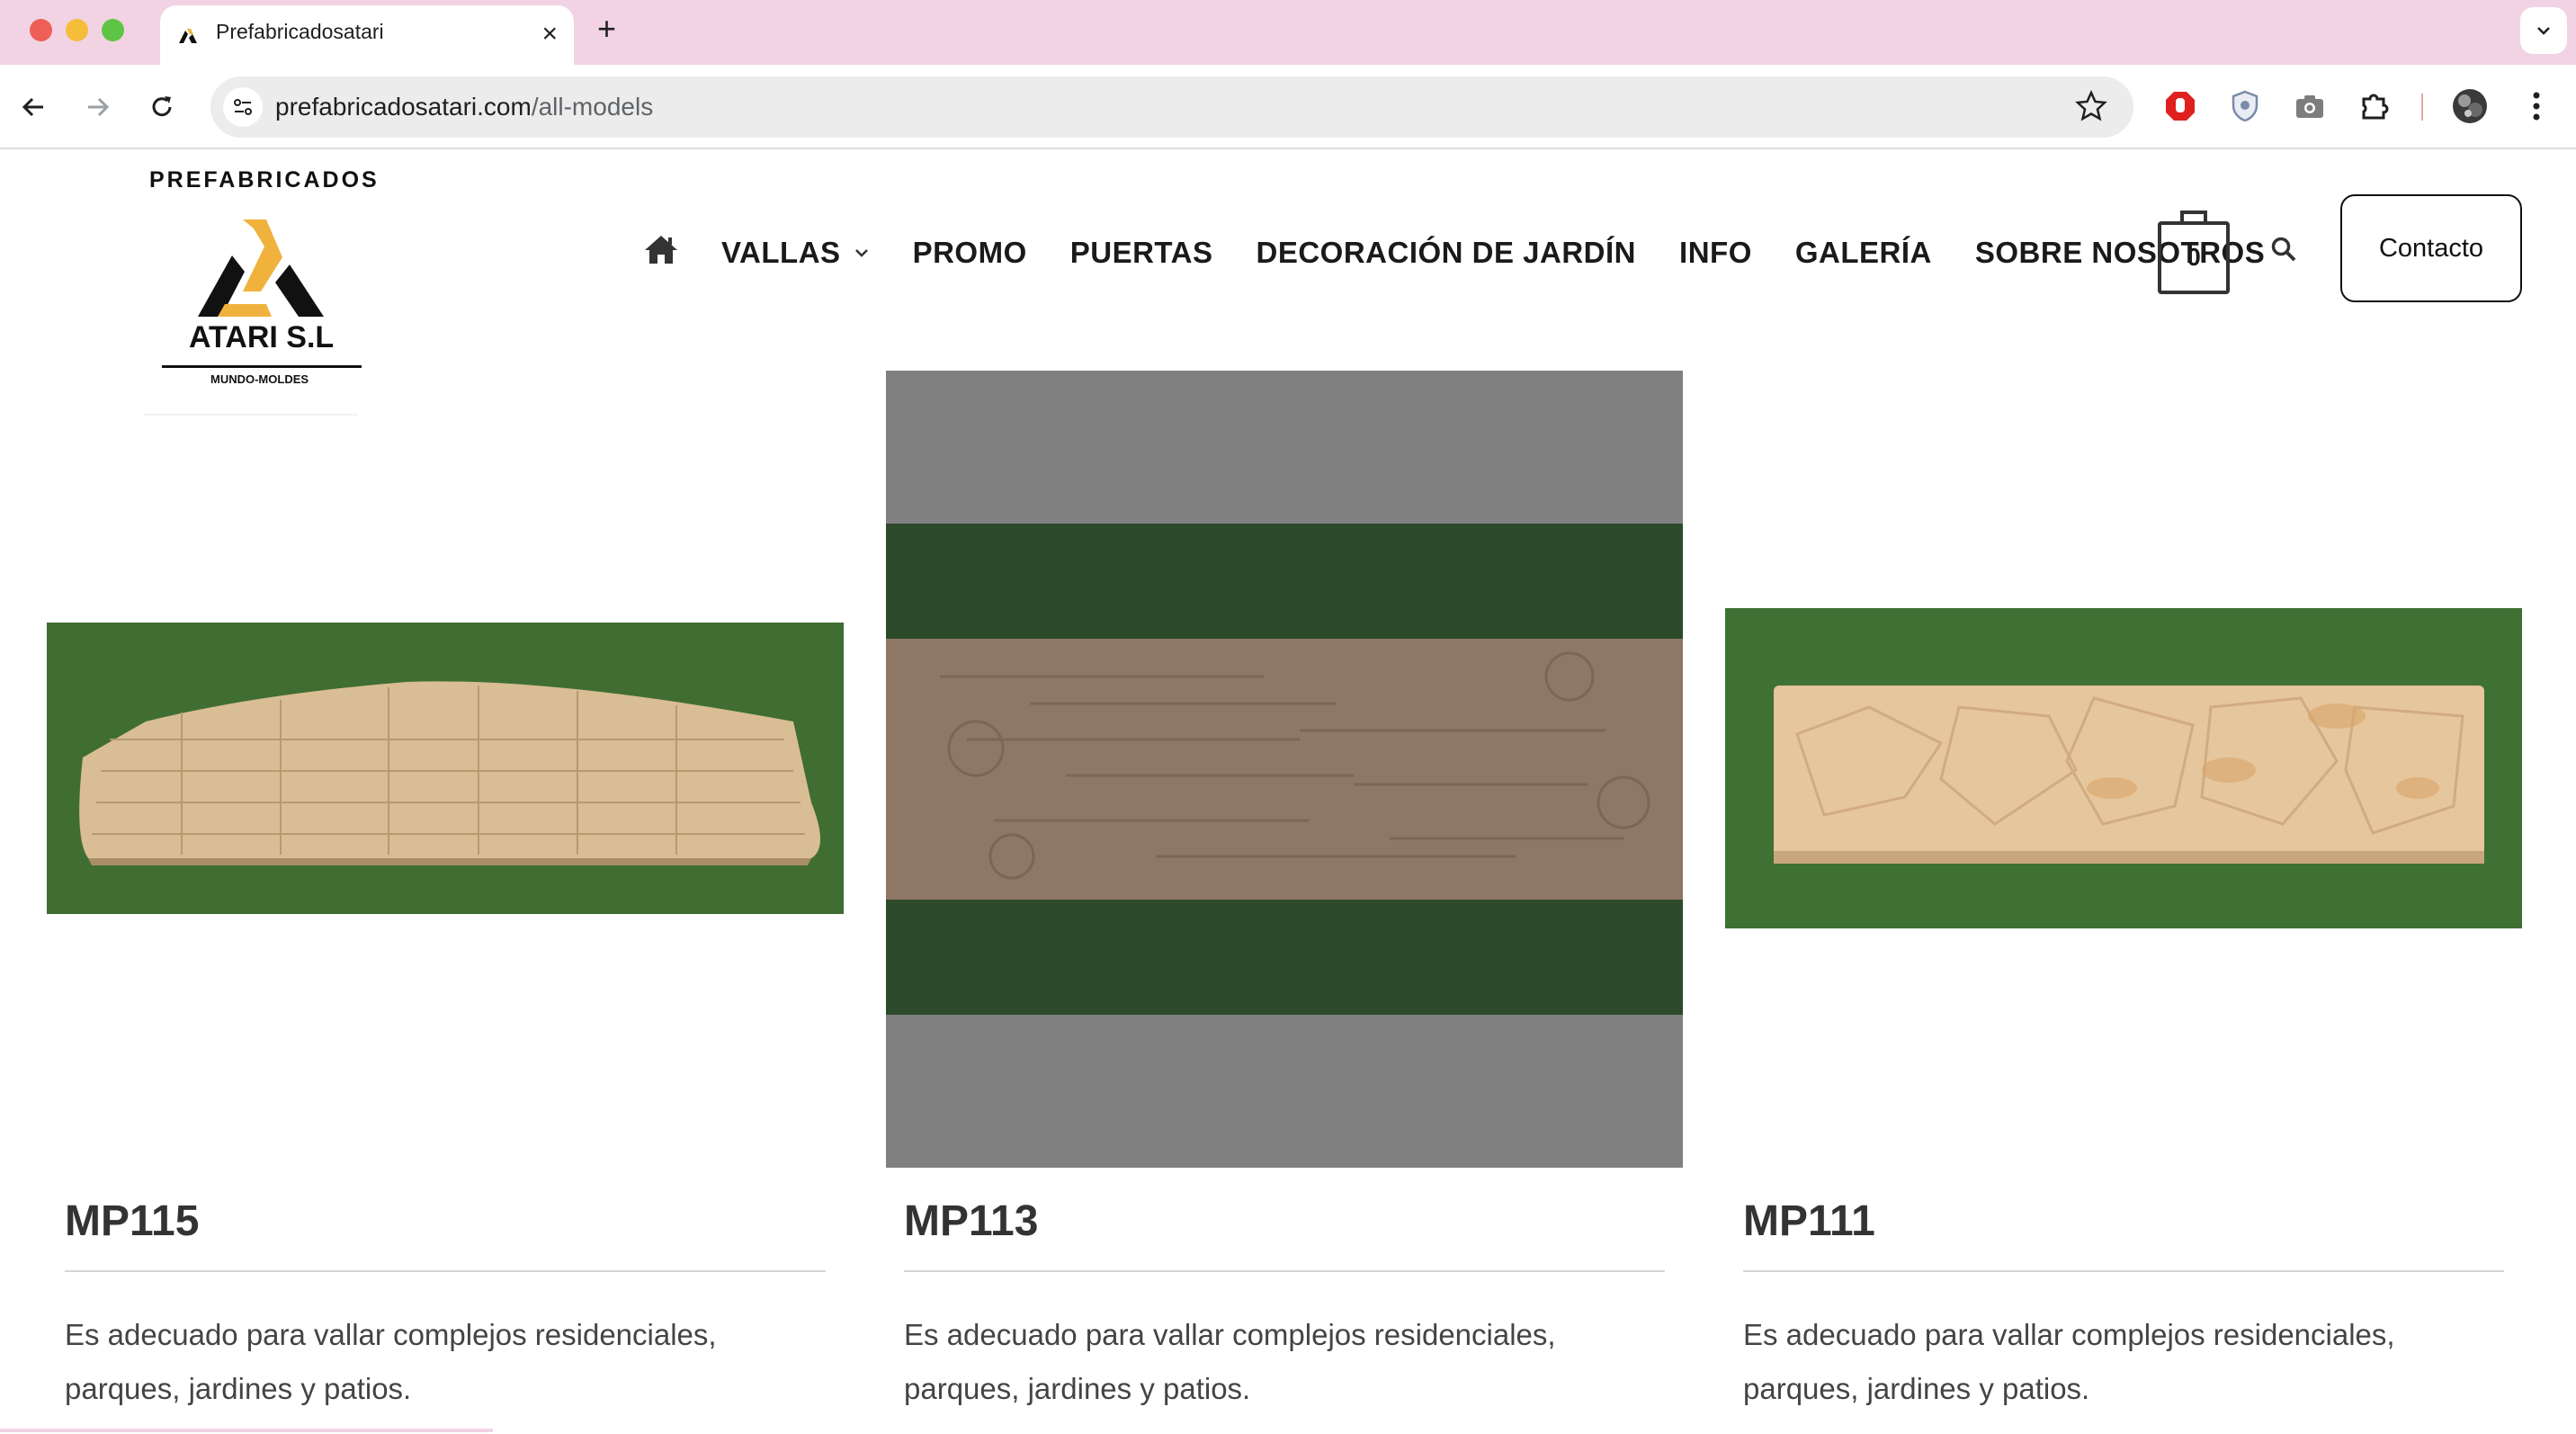  What do you see at coordinates (1715, 253) in the screenshot?
I see `nav-item-info: INFO` at bounding box center [1715, 253].